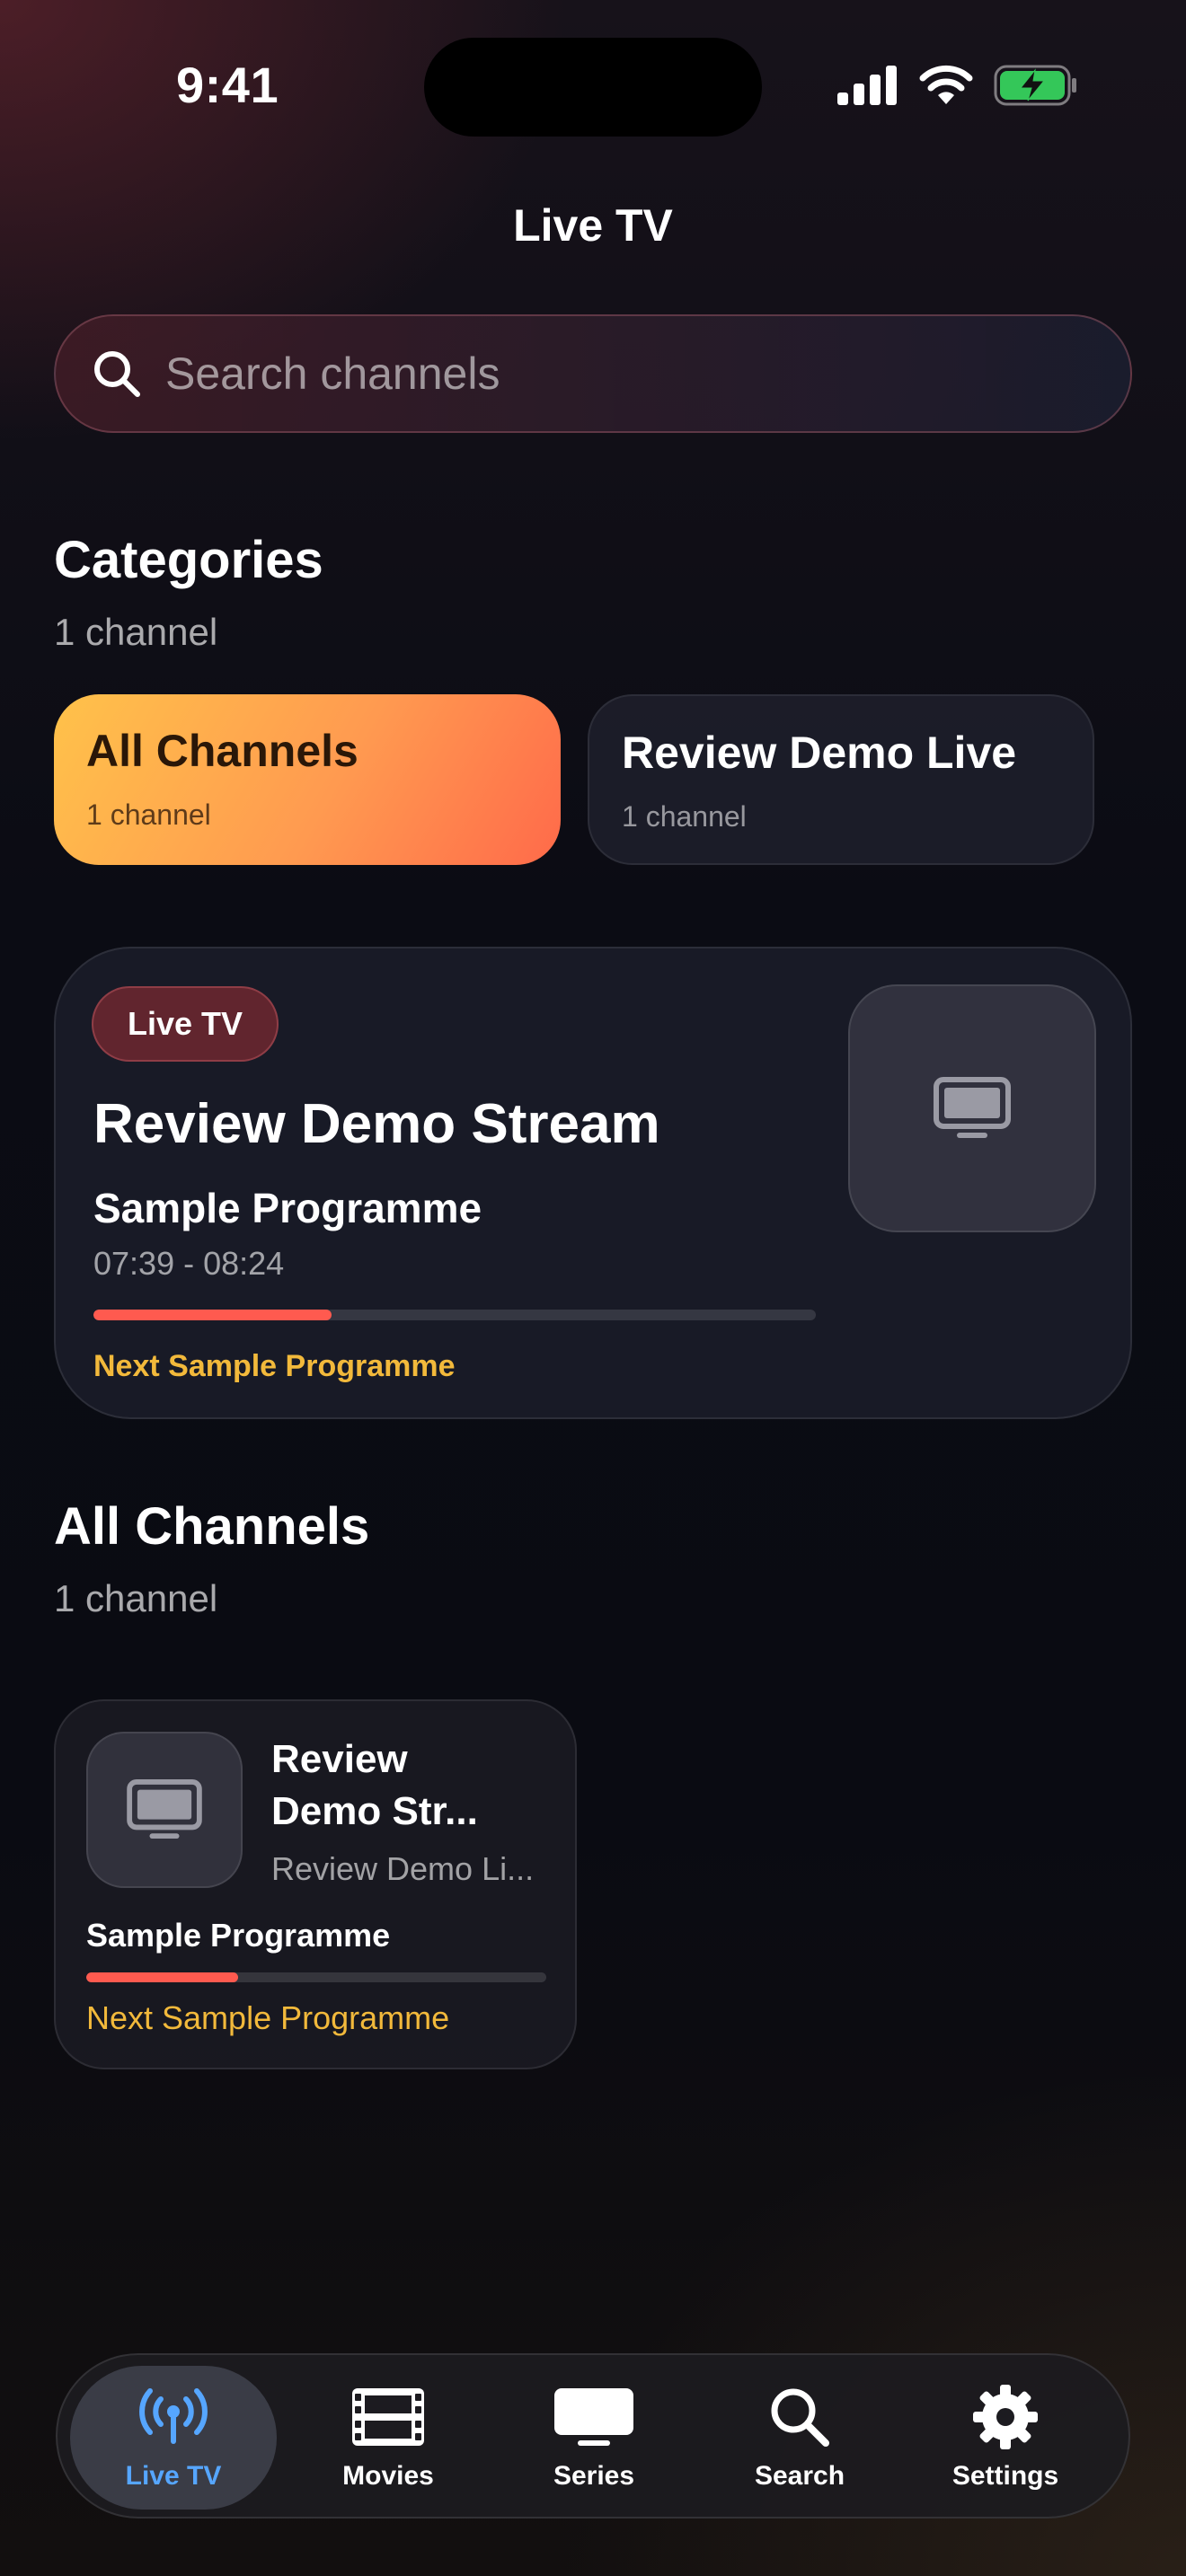 The image size is (1186, 2576). What do you see at coordinates (173, 2476) in the screenshot?
I see `tab-label: Live TV` at bounding box center [173, 2476].